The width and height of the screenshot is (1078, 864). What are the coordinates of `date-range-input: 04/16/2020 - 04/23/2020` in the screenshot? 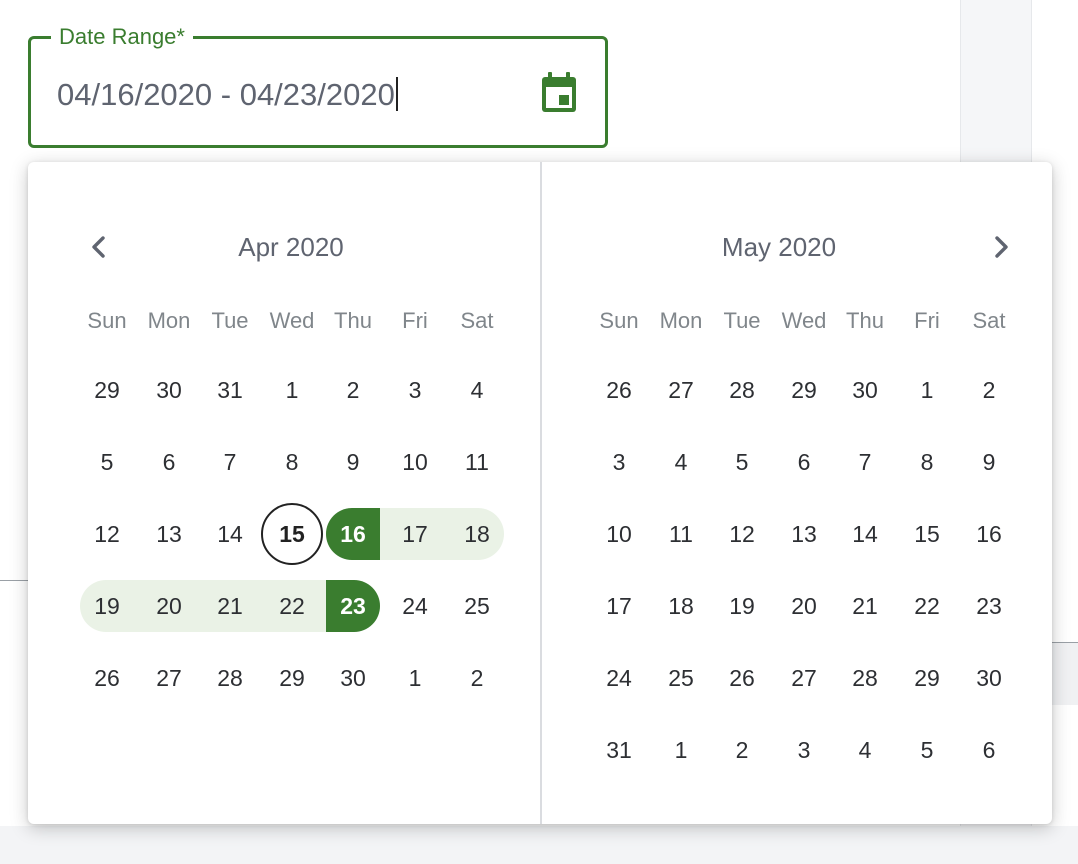 It's located at (227, 95).